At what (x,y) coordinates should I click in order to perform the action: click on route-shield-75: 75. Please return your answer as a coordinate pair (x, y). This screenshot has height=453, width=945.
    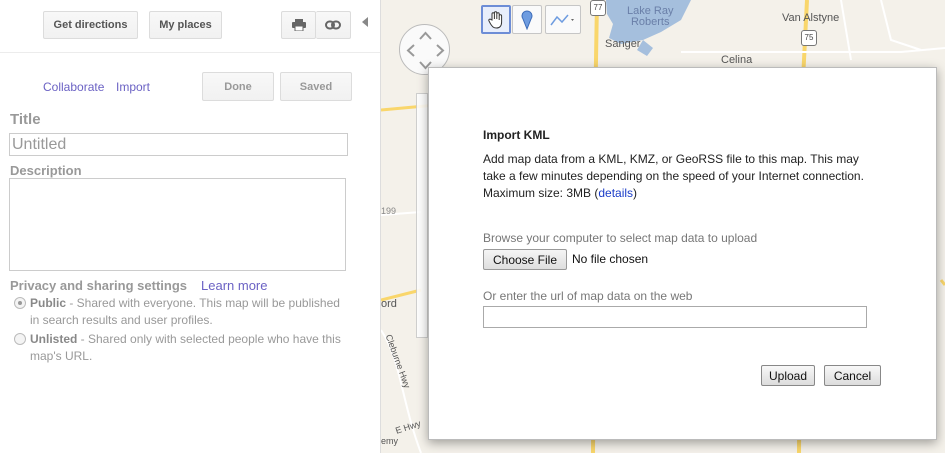
    Looking at the image, I should click on (809, 38).